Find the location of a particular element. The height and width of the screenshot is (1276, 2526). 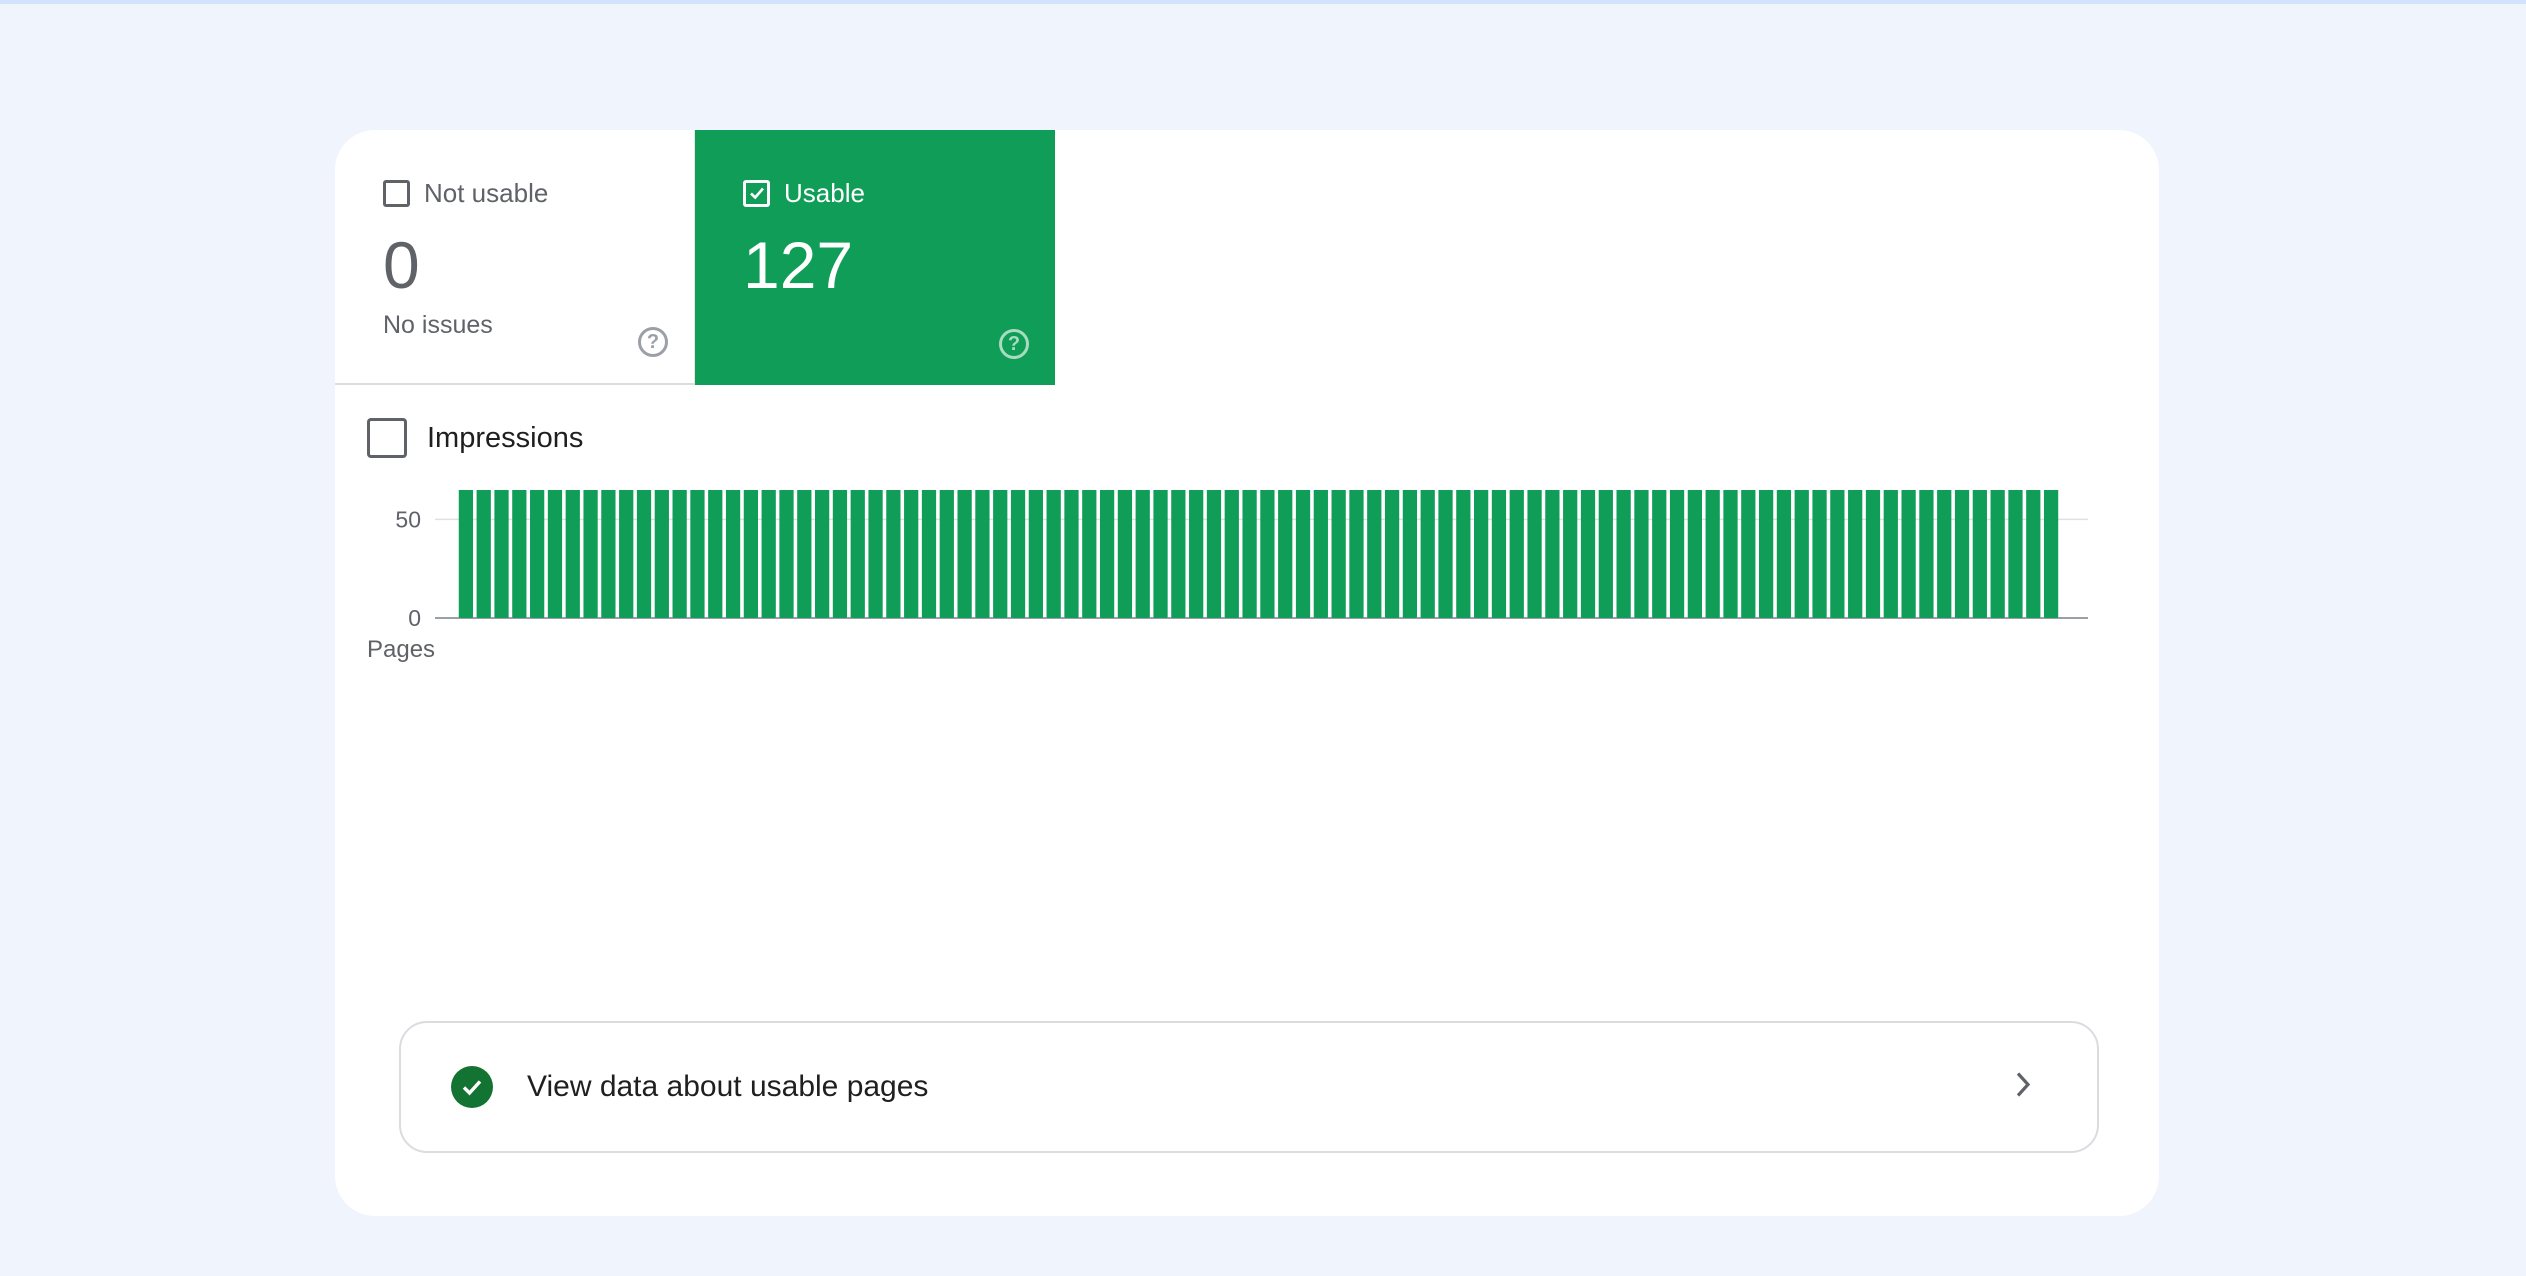

checkbox-checked-icon is located at coordinates (756, 193).